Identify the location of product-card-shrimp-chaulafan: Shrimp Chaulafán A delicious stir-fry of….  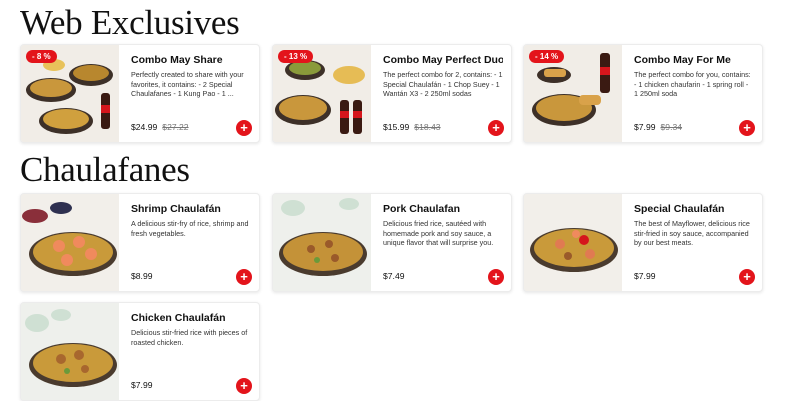
(140, 242).